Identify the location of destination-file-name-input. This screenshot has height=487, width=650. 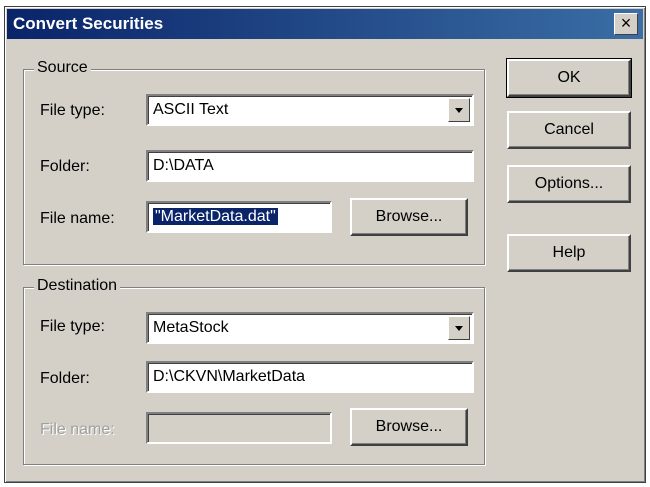
(239, 428).